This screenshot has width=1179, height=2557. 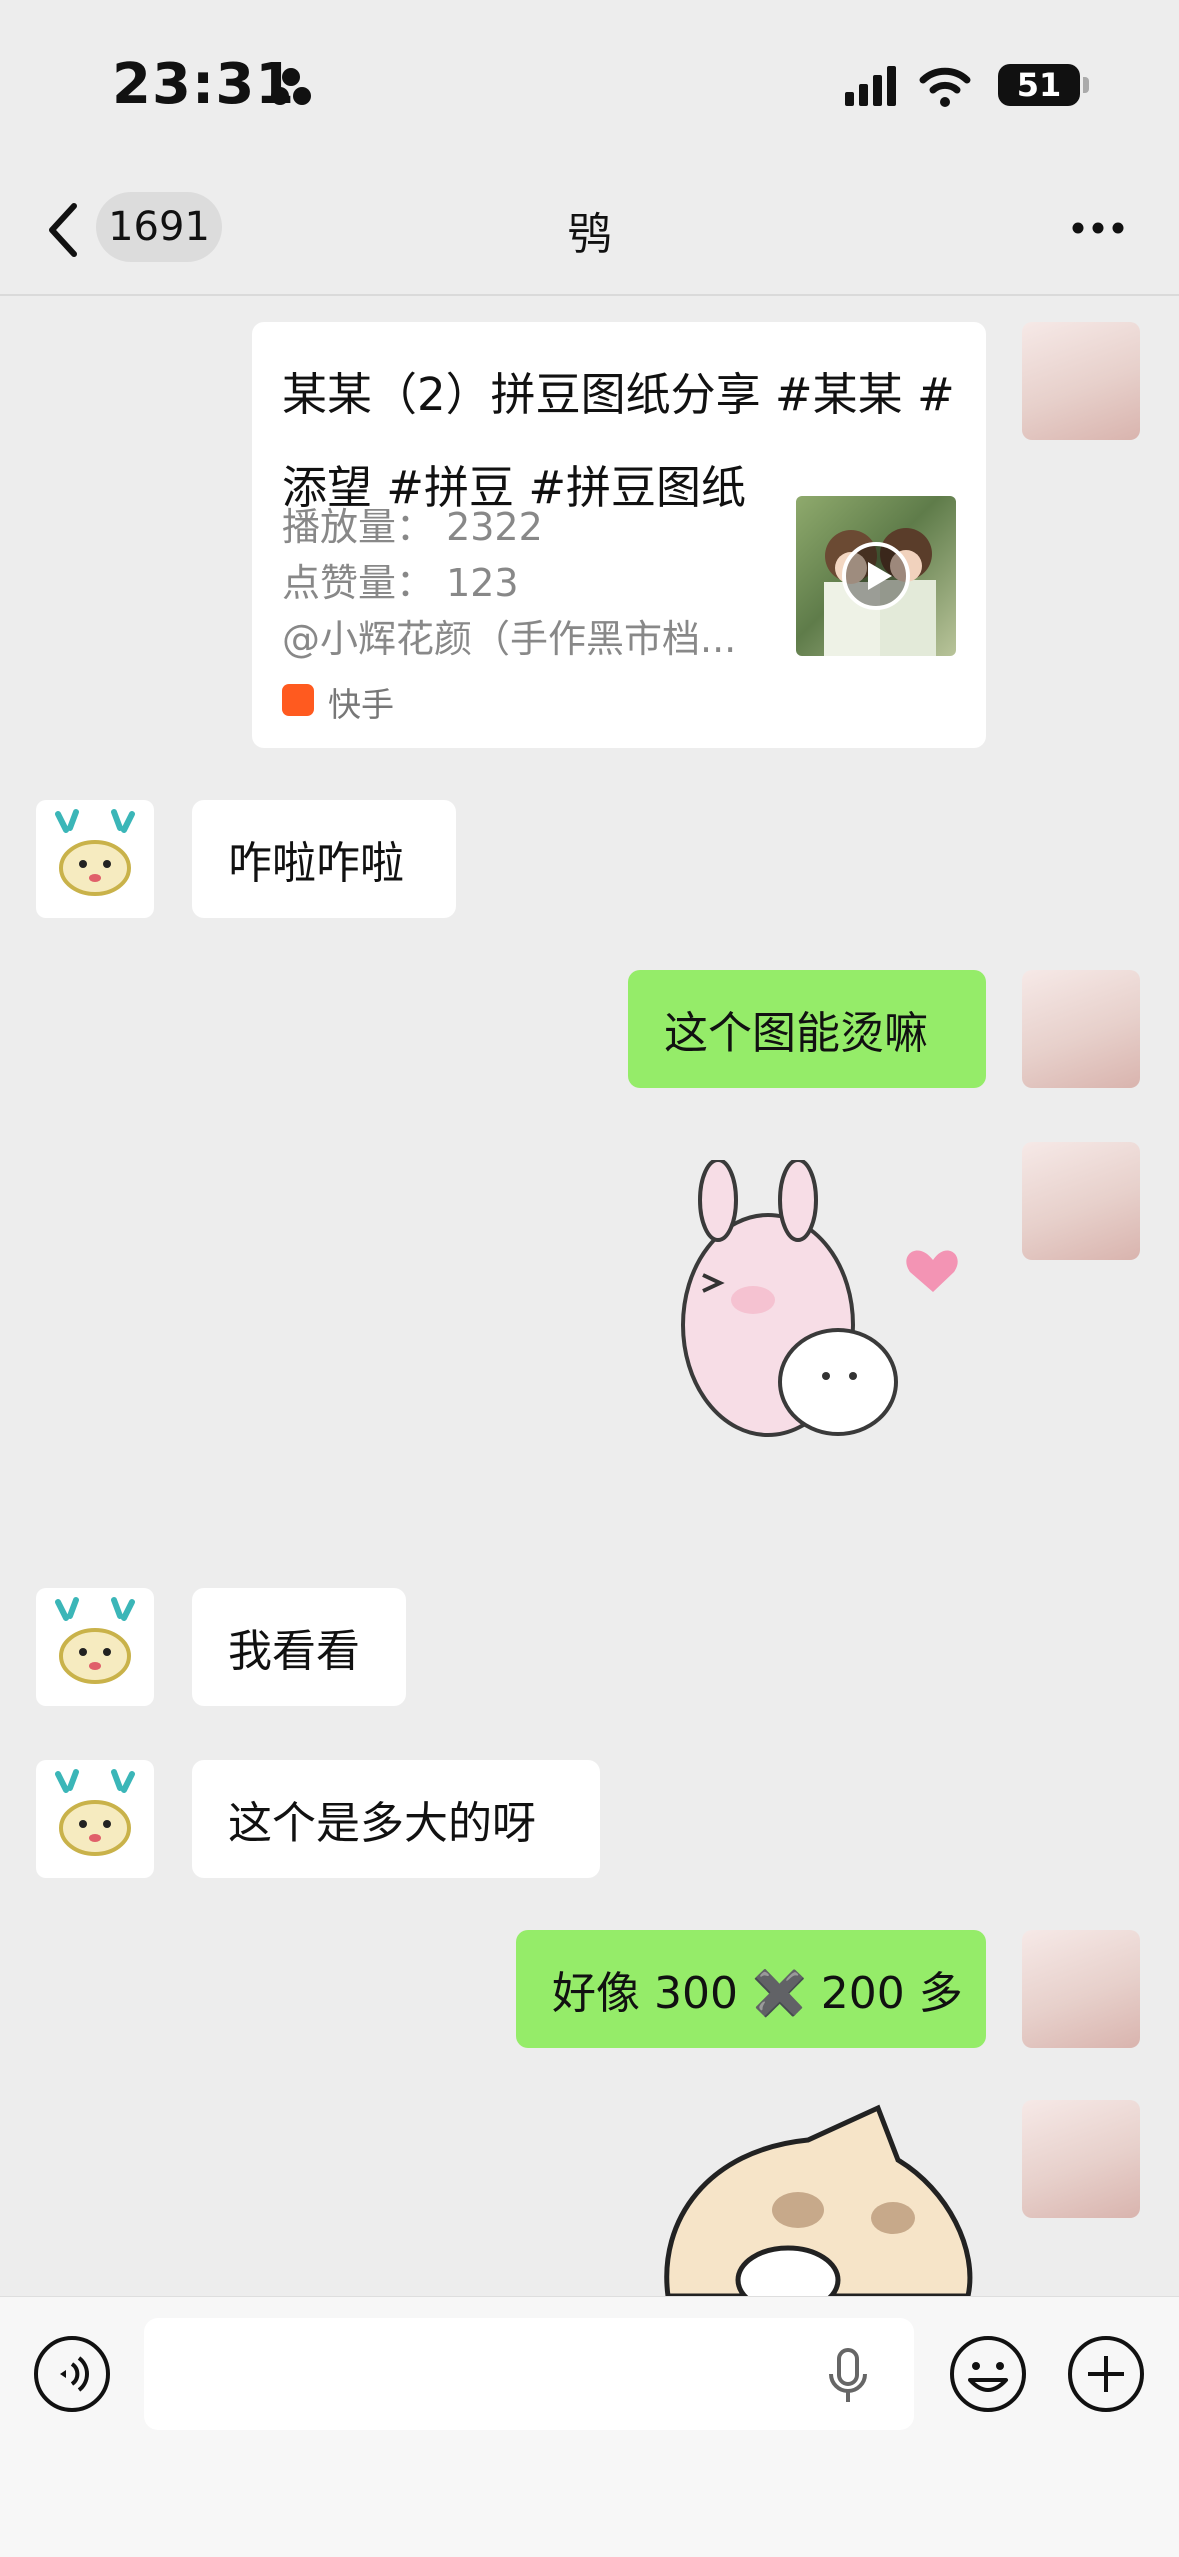 What do you see at coordinates (818, 2198) in the screenshot?
I see `puppy-sticker` at bounding box center [818, 2198].